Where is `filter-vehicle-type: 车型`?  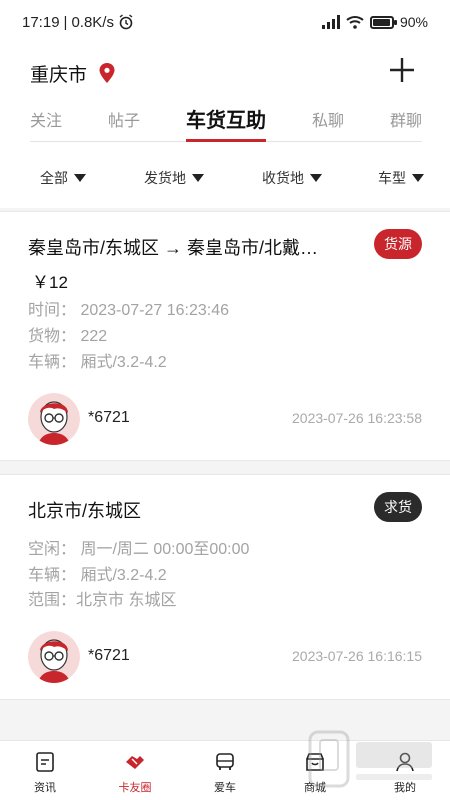
filter-vehicle-type: 车型 is located at coordinates (401, 178).